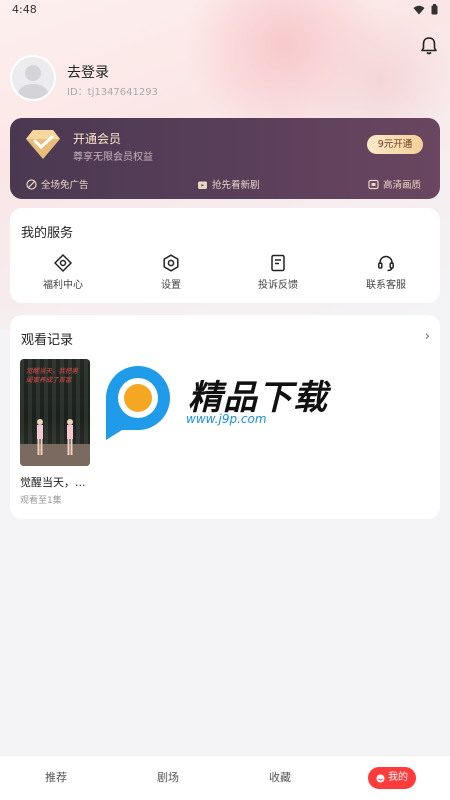  I want to click on history-poster: 觉醒当天，我把男闺蜜养成了首富, so click(55, 412).